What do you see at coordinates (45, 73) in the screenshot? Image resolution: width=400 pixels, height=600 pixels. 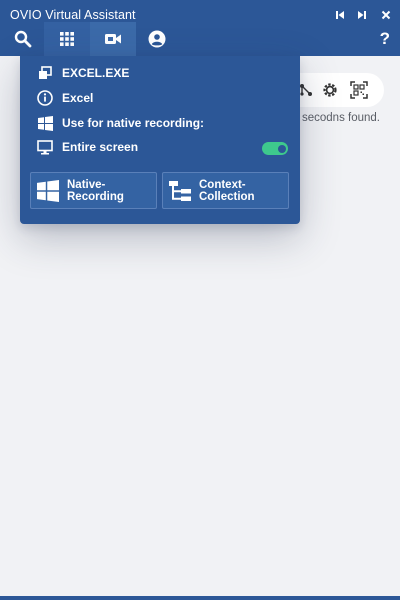 I see `window-restore-icon` at bounding box center [45, 73].